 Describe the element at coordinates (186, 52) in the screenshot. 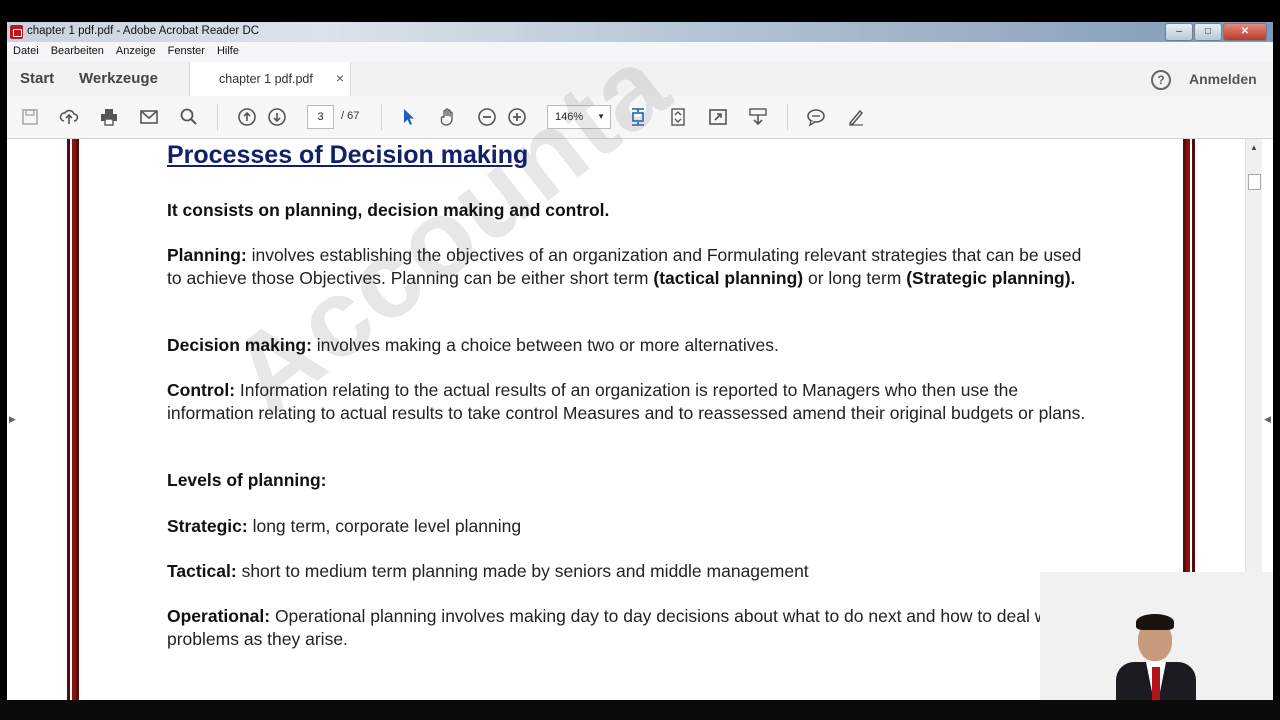

I see `menu-fenster: Fenster` at that location.